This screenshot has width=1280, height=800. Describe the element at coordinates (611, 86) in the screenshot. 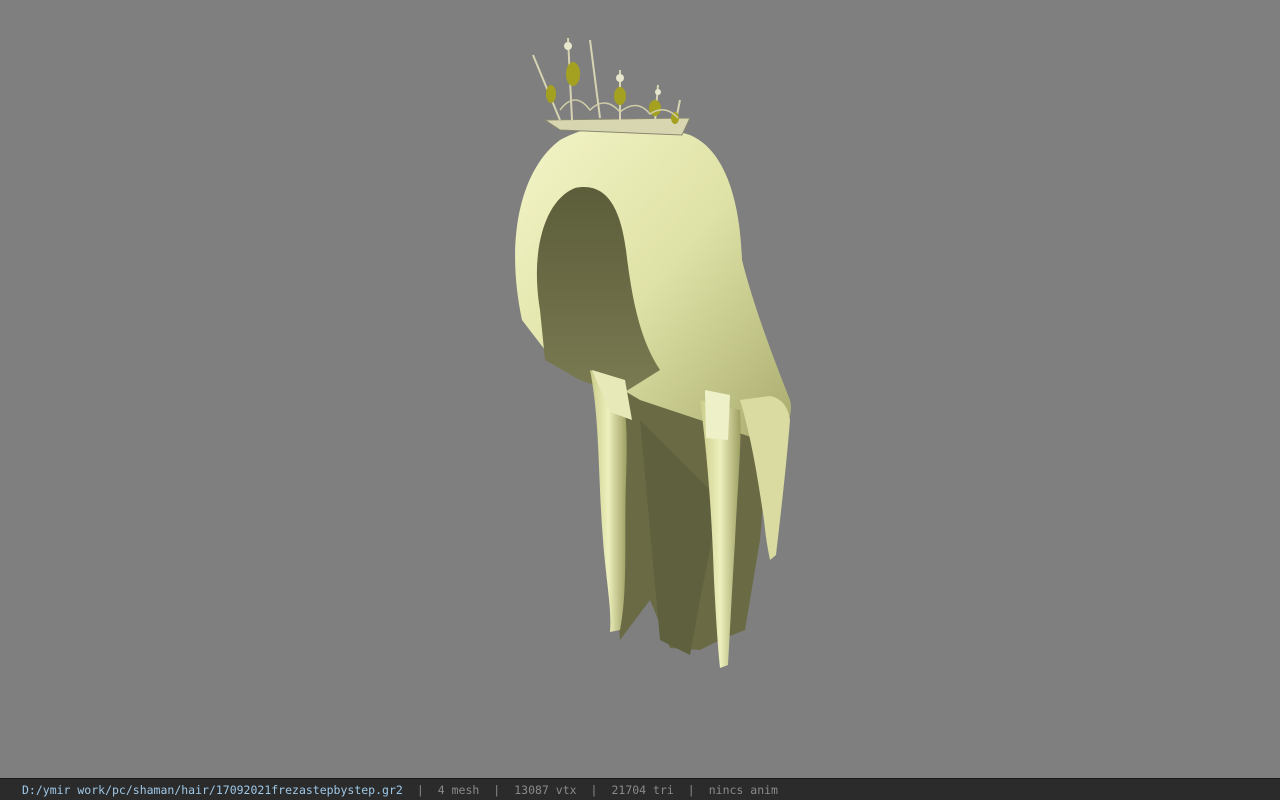

I see `crown` at that location.